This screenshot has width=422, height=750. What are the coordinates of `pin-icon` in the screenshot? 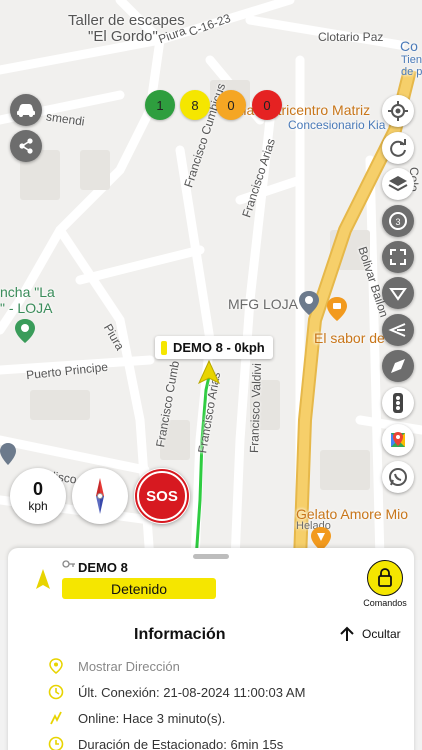 It's located at (8, 454).